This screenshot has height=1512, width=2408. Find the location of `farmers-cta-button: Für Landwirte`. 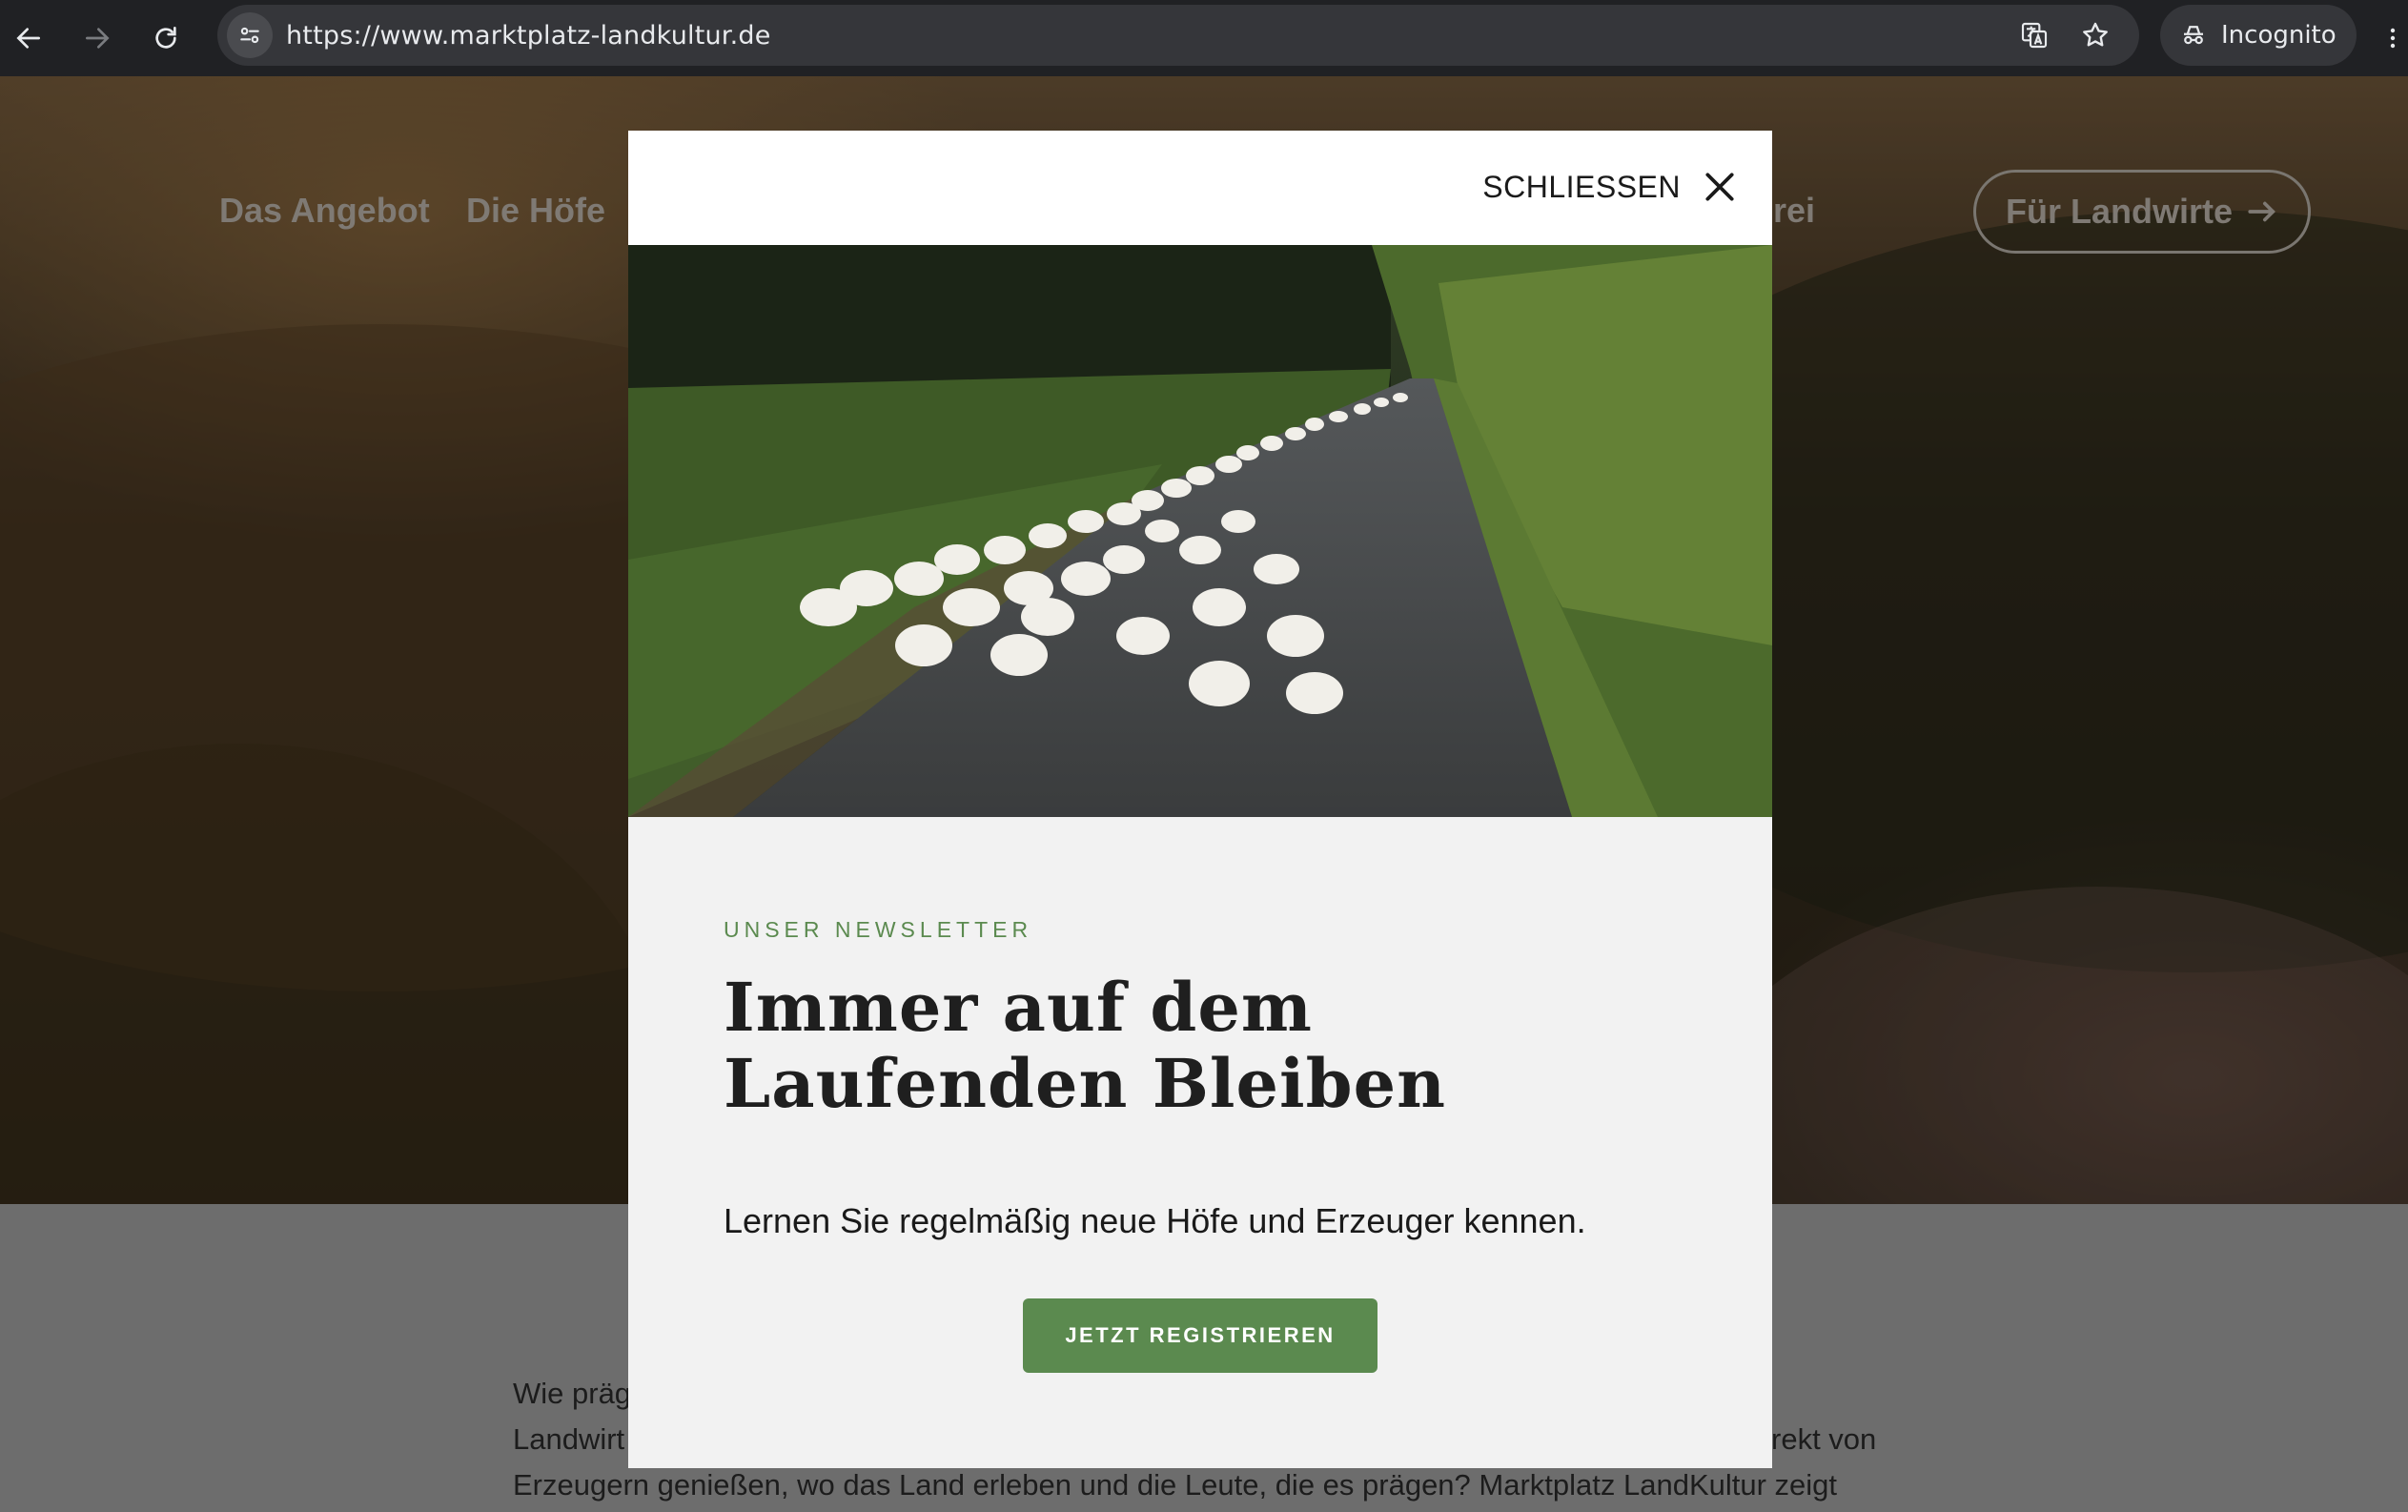

farmers-cta-button: Für Landwirte is located at coordinates (2142, 212).